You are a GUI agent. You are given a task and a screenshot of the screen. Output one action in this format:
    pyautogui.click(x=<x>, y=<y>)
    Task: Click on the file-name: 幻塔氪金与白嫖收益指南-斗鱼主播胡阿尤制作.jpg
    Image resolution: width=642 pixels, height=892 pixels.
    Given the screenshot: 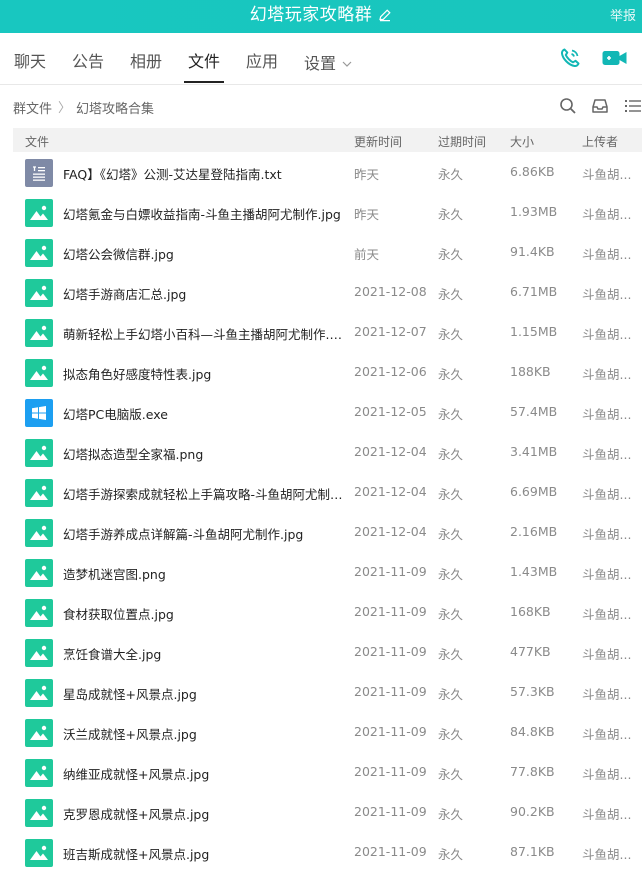 What is the action you would take?
    pyautogui.click(x=203, y=213)
    